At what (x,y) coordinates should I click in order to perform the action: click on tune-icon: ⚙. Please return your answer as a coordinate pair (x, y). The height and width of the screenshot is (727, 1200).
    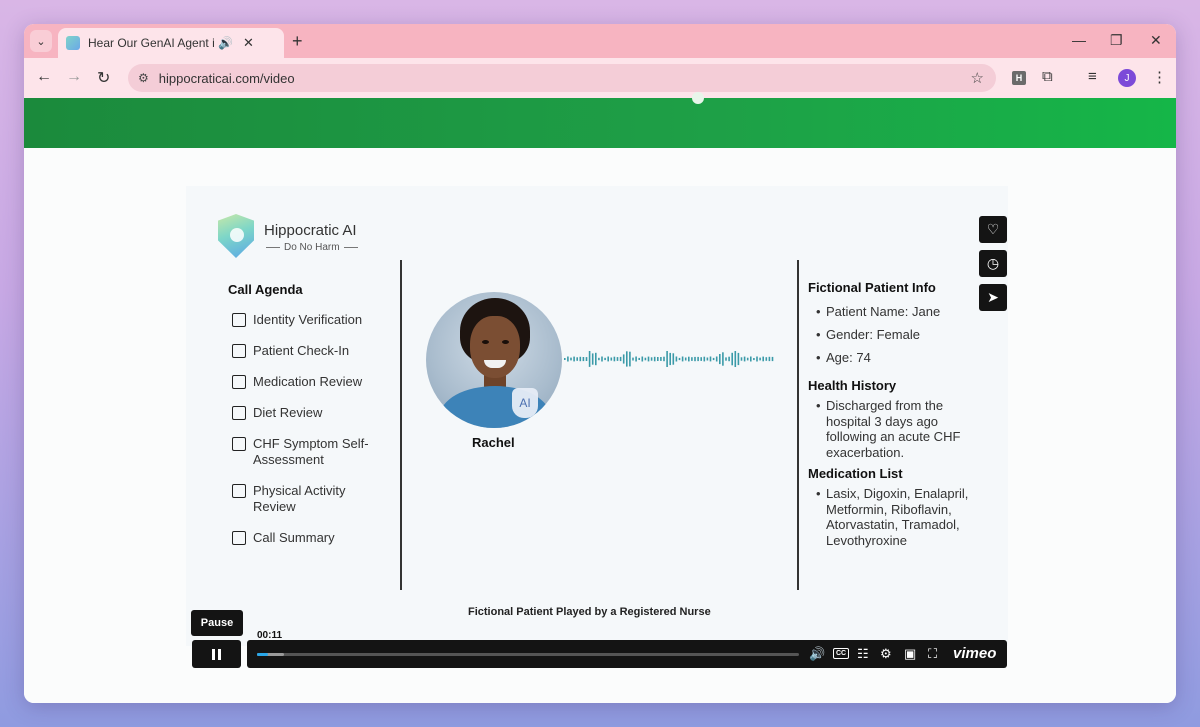
    Looking at the image, I should click on (143, 78).